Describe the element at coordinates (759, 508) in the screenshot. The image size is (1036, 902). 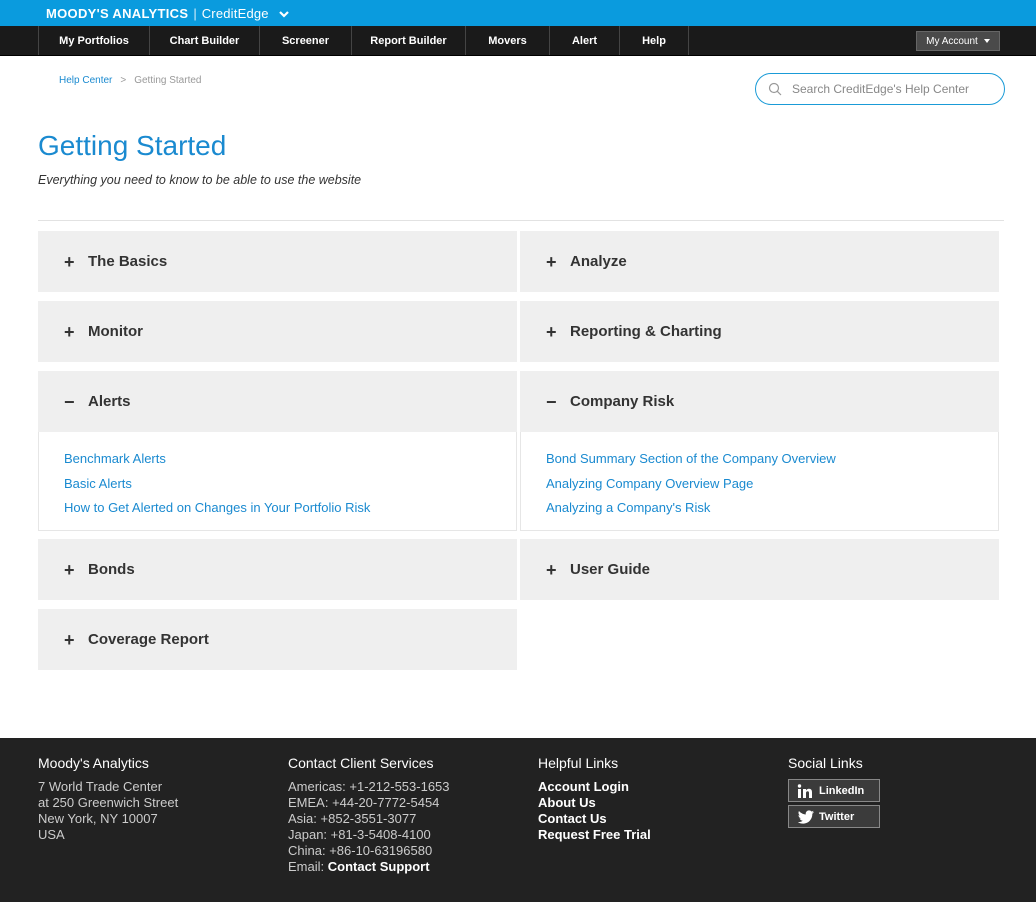
I see `link-company-risk: Analyzing a Company's Risk` at that location.